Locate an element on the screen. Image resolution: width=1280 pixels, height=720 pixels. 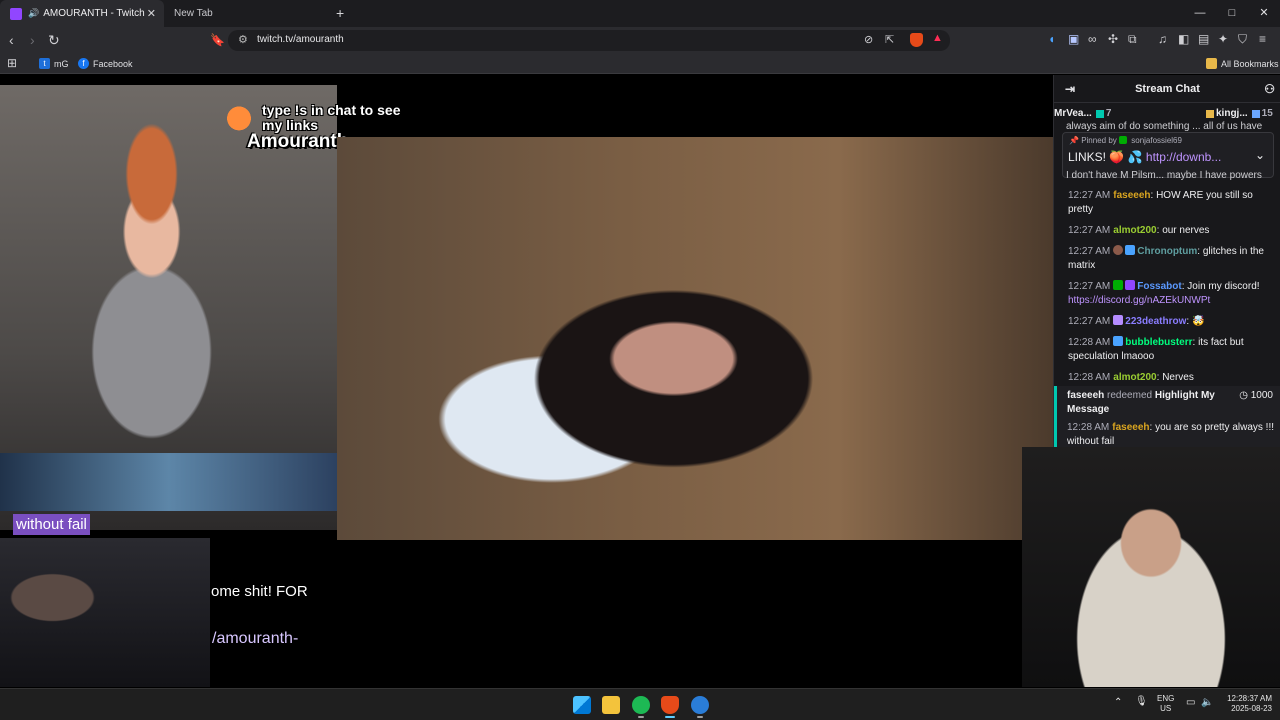
tab-strip: 🔊 AMOURANTH - Twitch ✕ New Tab + — □ ✕ is located at coordinates (640, 13).